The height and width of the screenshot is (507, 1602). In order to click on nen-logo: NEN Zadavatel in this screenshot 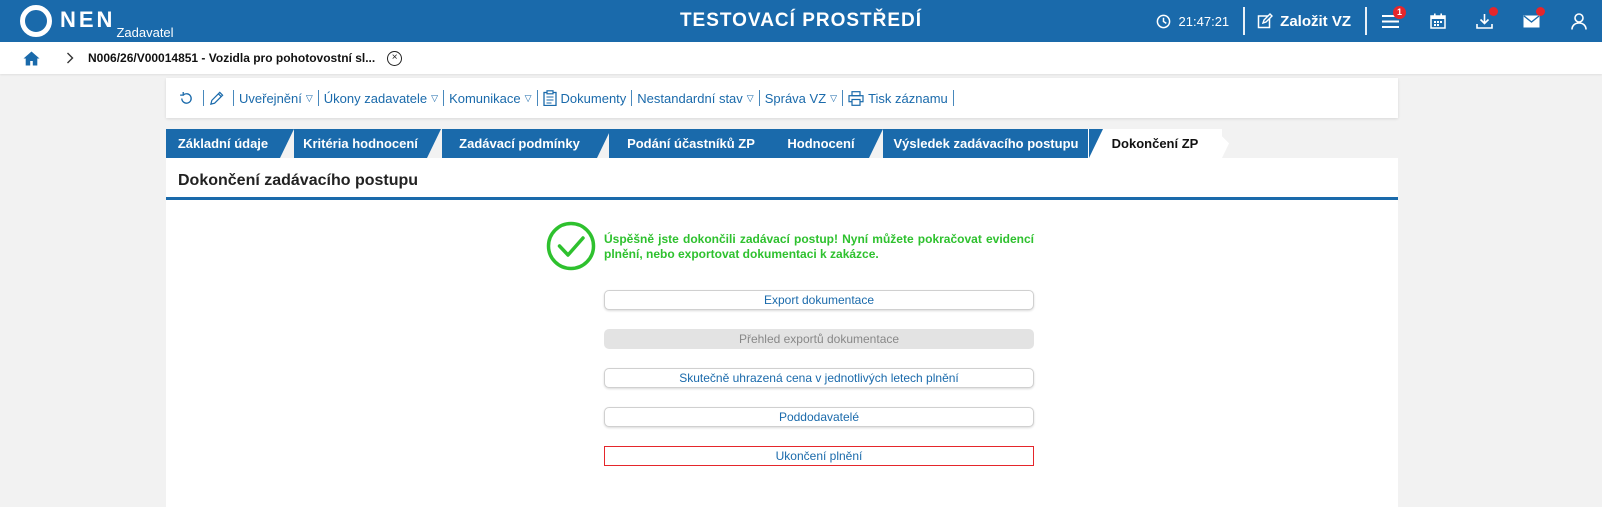, I will do `click(97, 22)`.